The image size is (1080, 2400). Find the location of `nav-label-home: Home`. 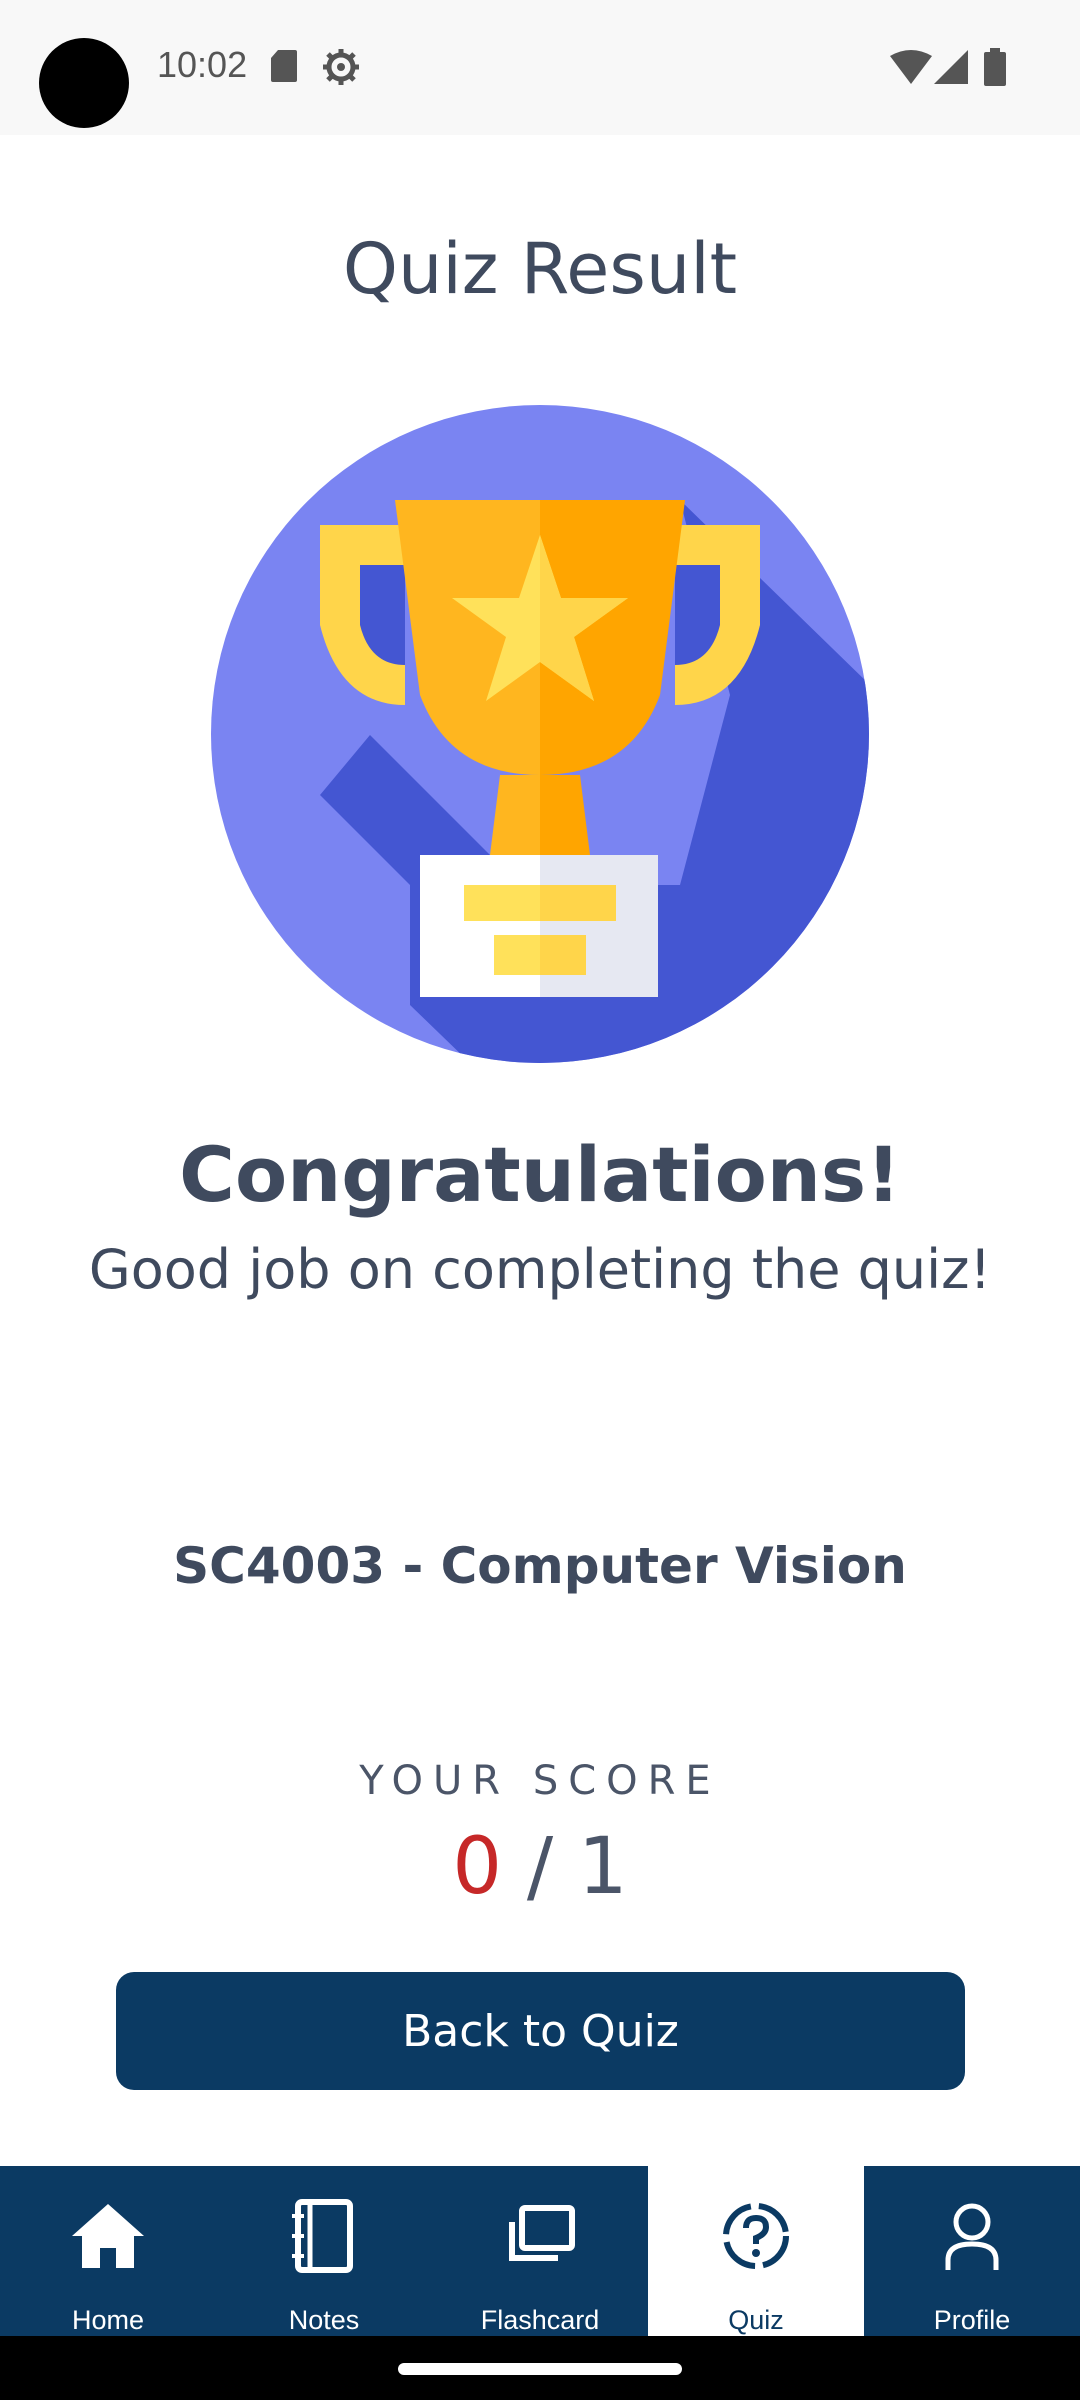

nav-label-home: Home is located at coordinates (108, 2320).